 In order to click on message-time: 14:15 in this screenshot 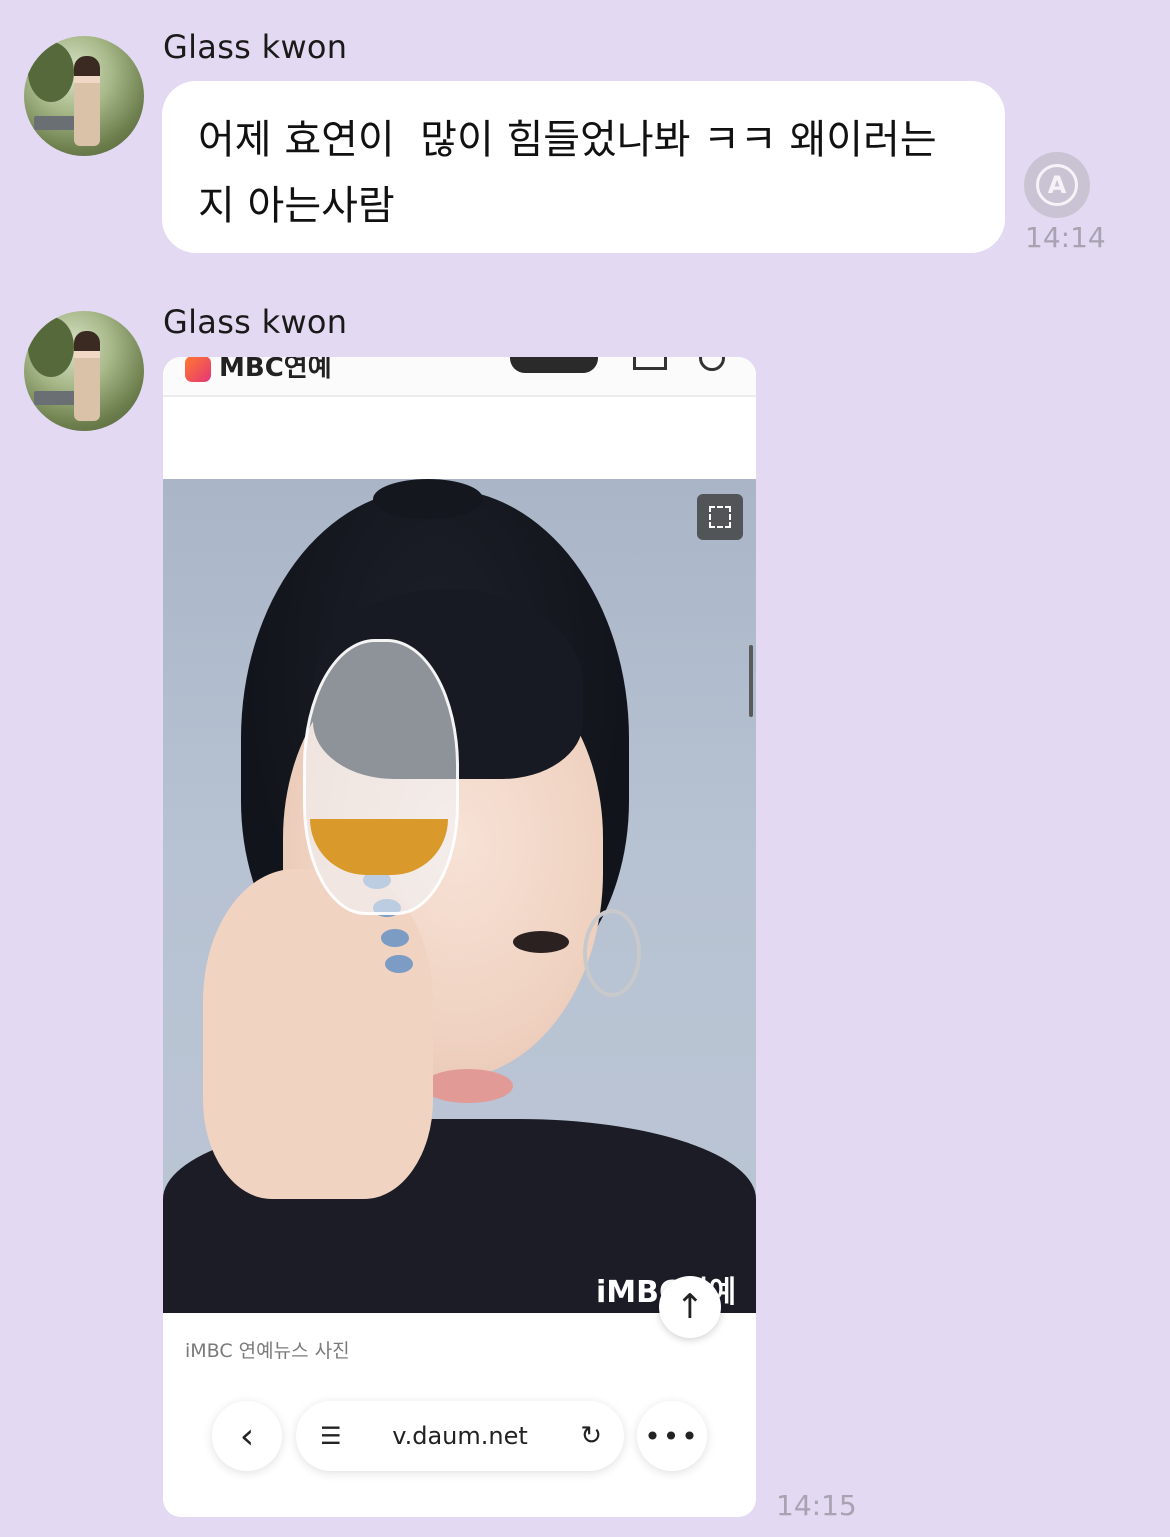, I will do `click(816, 1505)`.